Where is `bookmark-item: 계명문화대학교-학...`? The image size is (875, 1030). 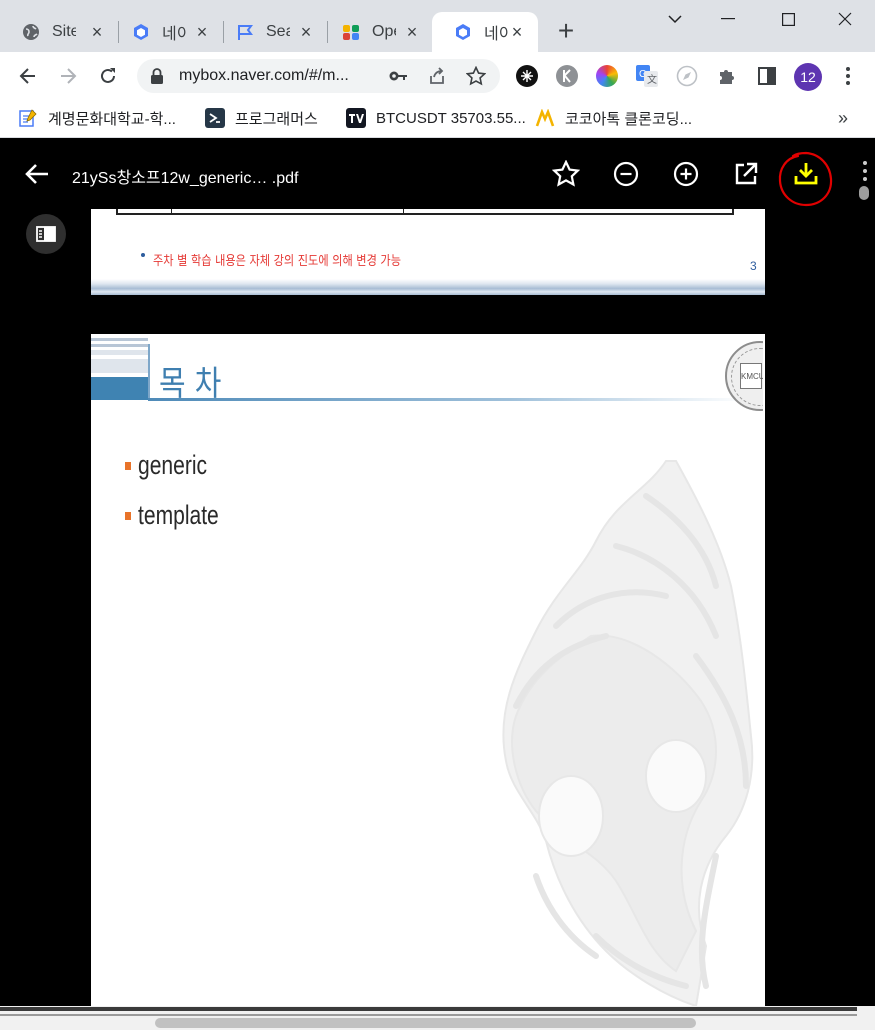
bookmark-item: 계명문화대학교-학... is located at coordinates (97, 118).